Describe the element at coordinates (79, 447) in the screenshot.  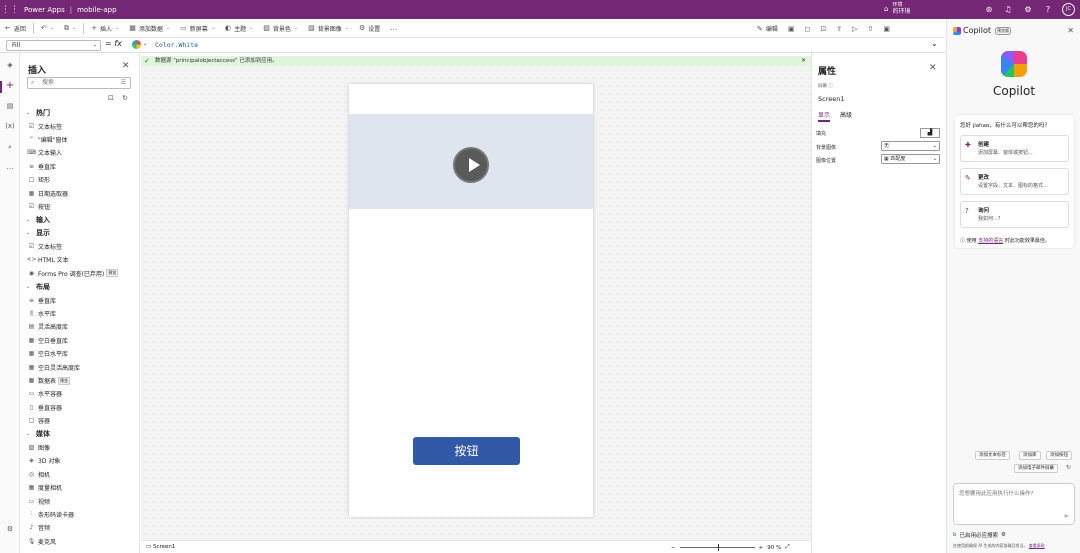
I see `insert-item: ▨ 图像` at that location.